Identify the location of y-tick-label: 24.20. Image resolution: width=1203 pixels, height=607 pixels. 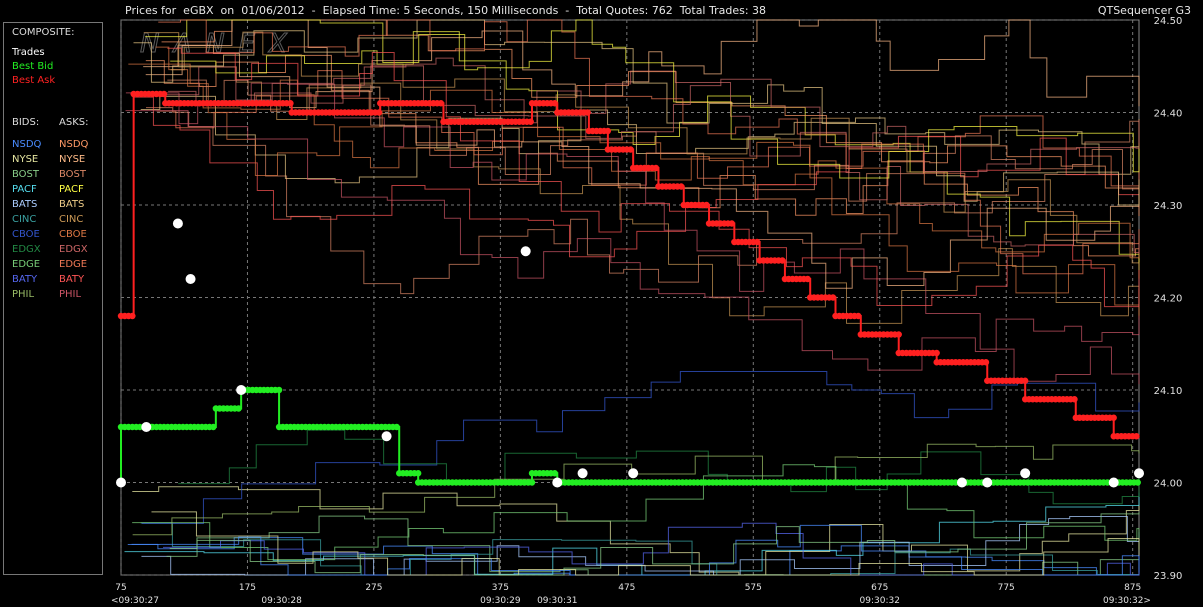
(1168, 299).